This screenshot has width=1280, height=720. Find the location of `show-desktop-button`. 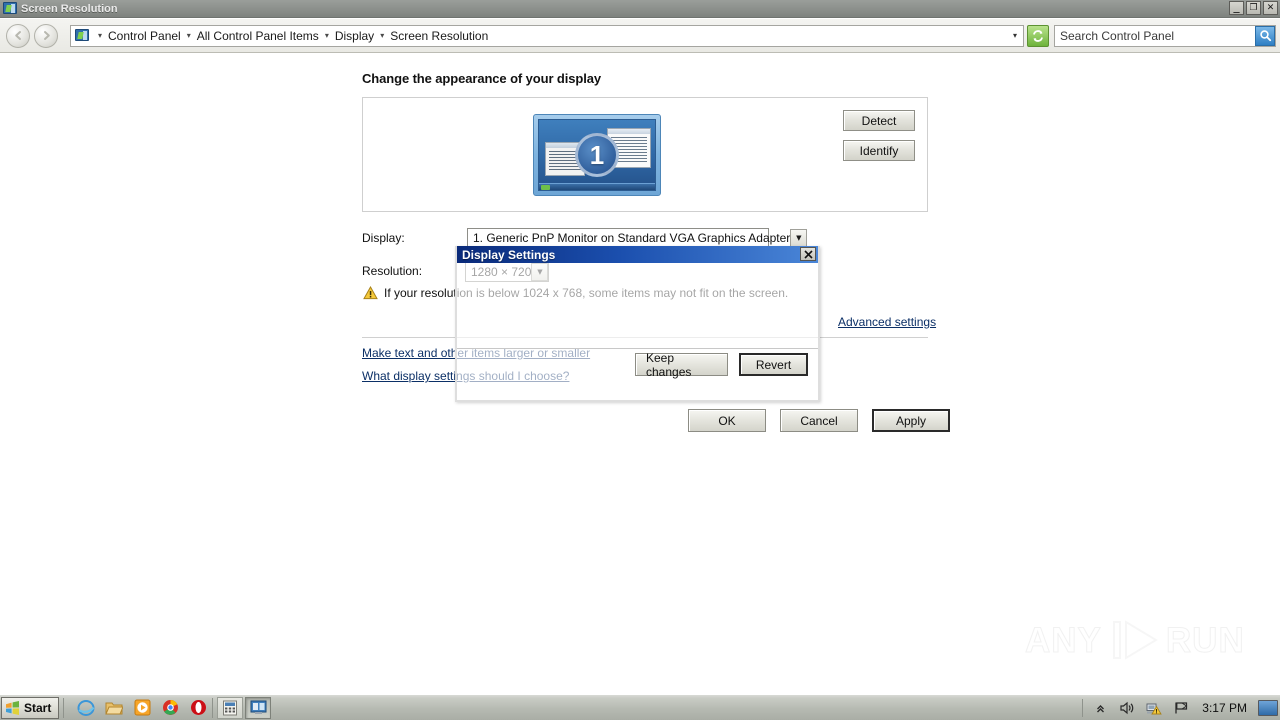

show-desktop-button is located at coordinates (1268, 708).